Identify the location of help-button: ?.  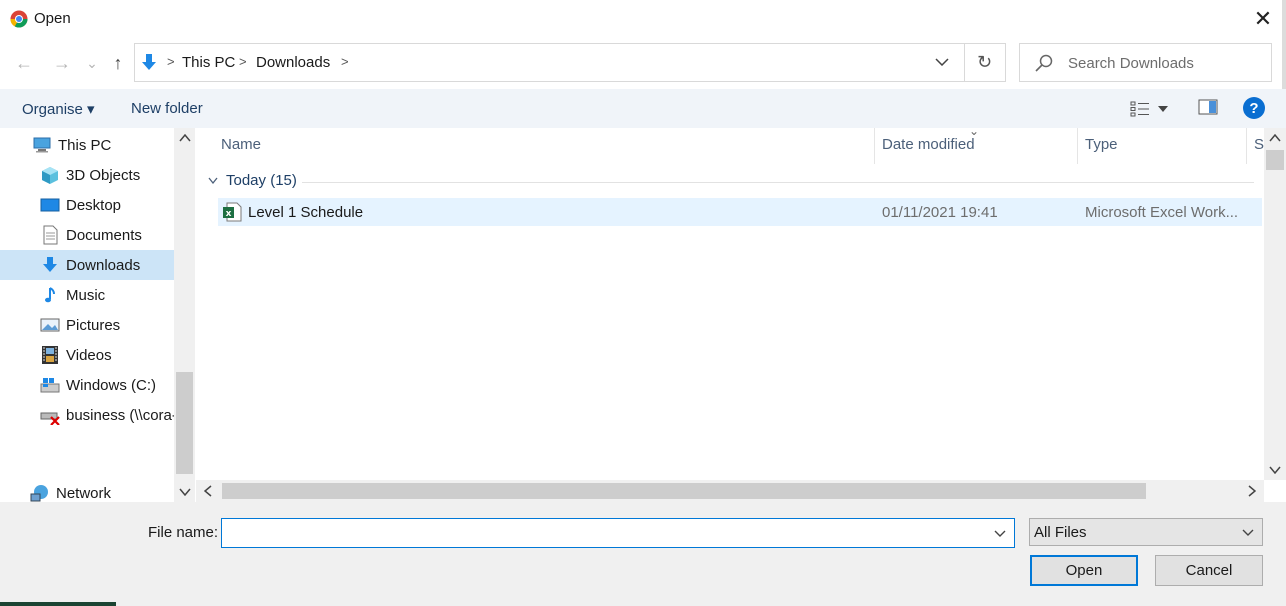
(1254, 108).